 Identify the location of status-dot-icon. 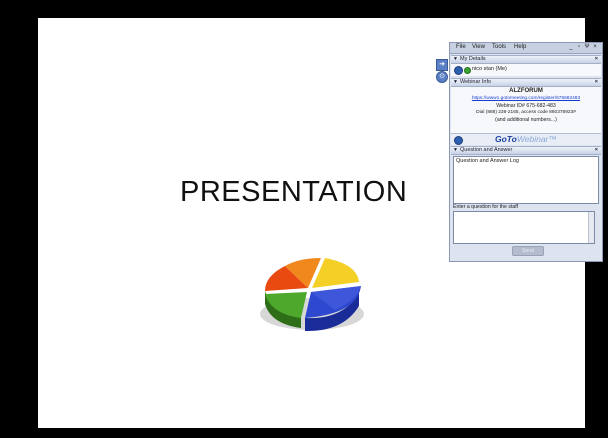
(467, 70).